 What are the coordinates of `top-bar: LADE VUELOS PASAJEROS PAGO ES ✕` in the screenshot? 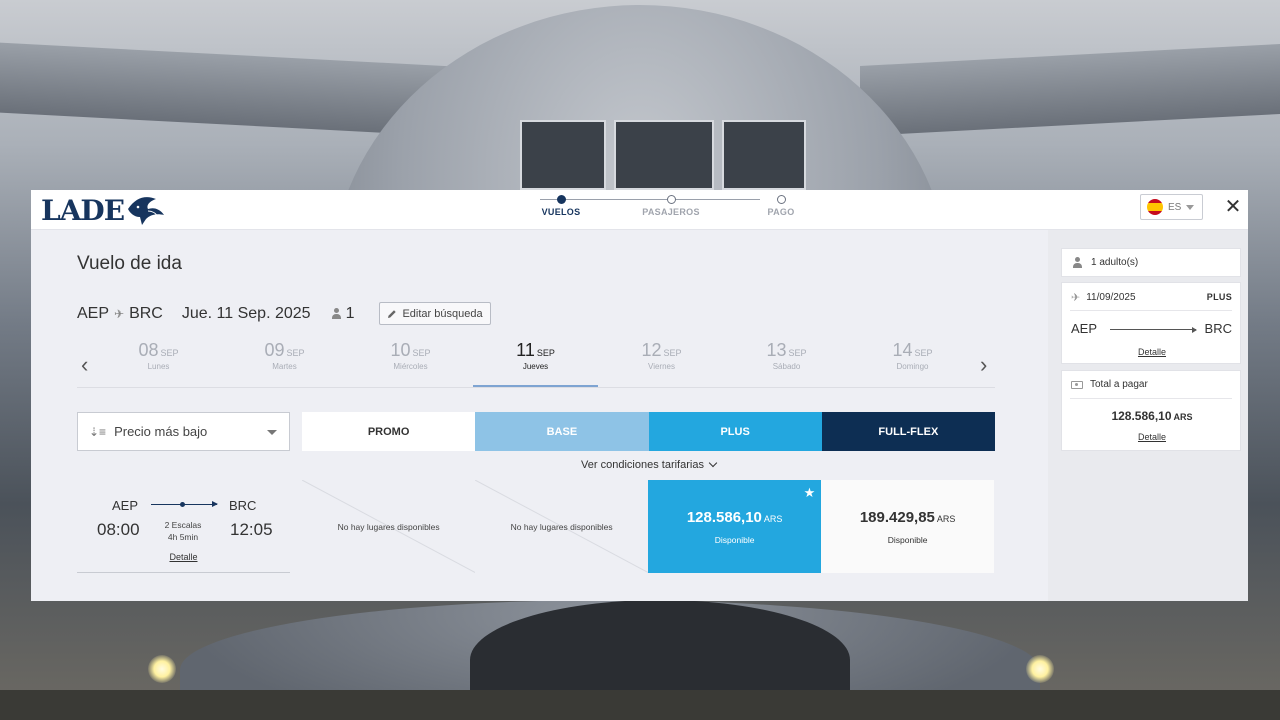 It's located at (639, 210).